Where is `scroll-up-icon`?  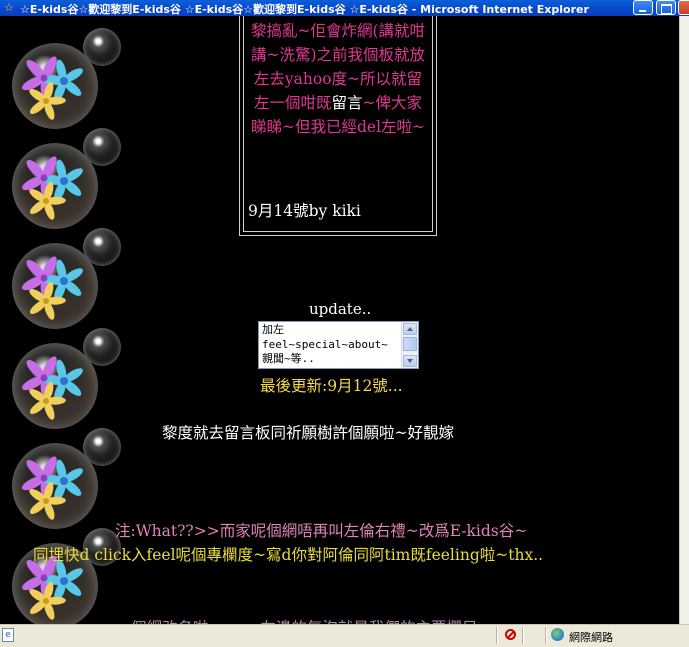
scroll-up-icon is located at coordinates (410, 329).